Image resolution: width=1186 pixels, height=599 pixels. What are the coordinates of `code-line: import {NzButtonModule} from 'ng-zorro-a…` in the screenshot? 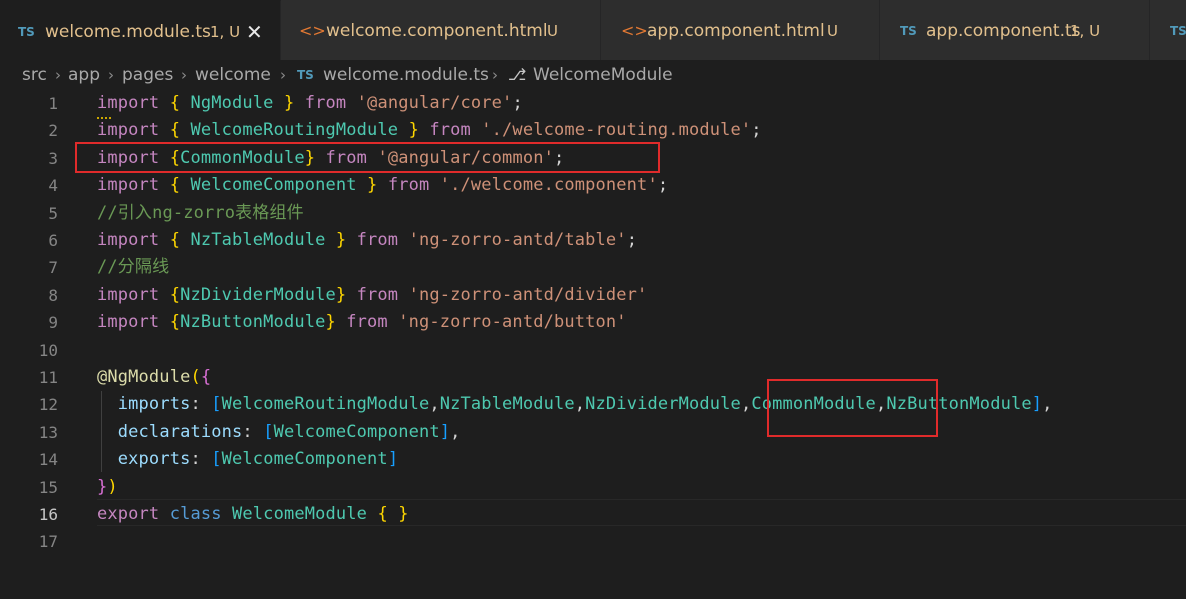 It's located at (362, 322).